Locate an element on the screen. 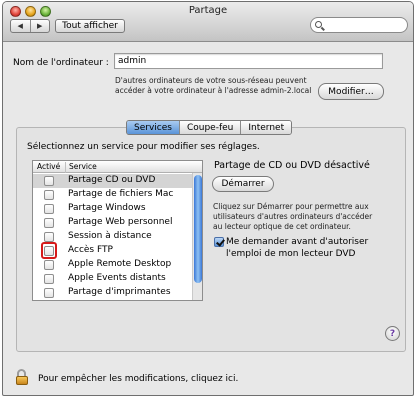 The height and width of the screenshot is (398, 416). back-arrow-icon: ◀ is located at coordinates (20, 26).